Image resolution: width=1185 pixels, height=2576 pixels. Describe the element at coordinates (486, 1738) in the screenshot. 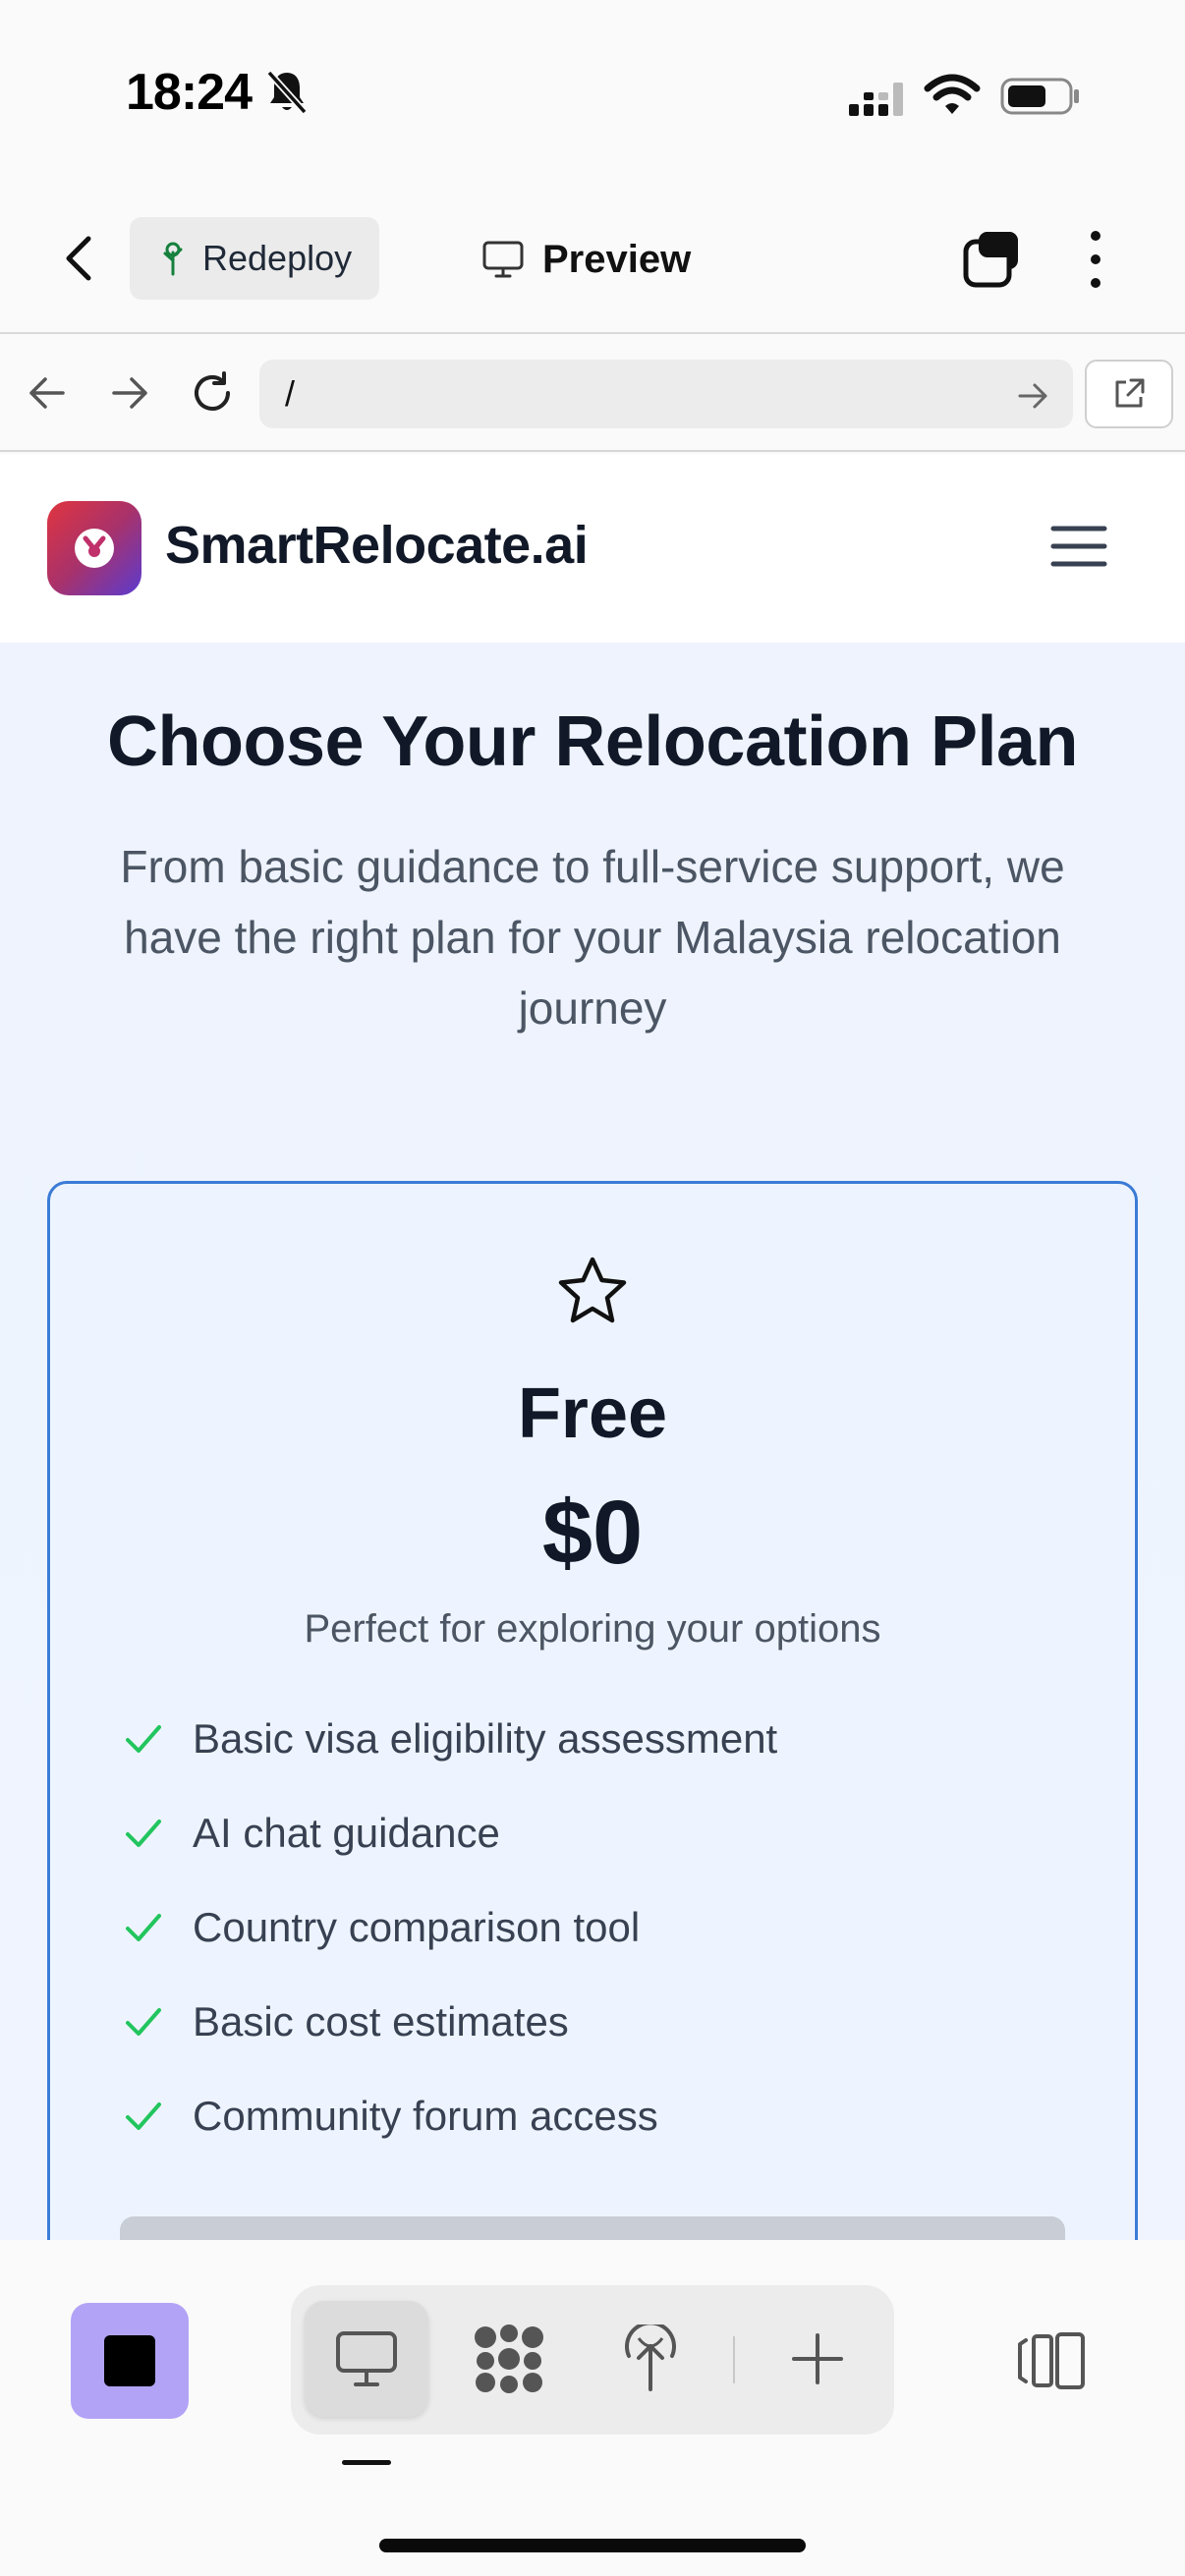

I see `feature-label: Basic visa eligibility assessment` at that location.